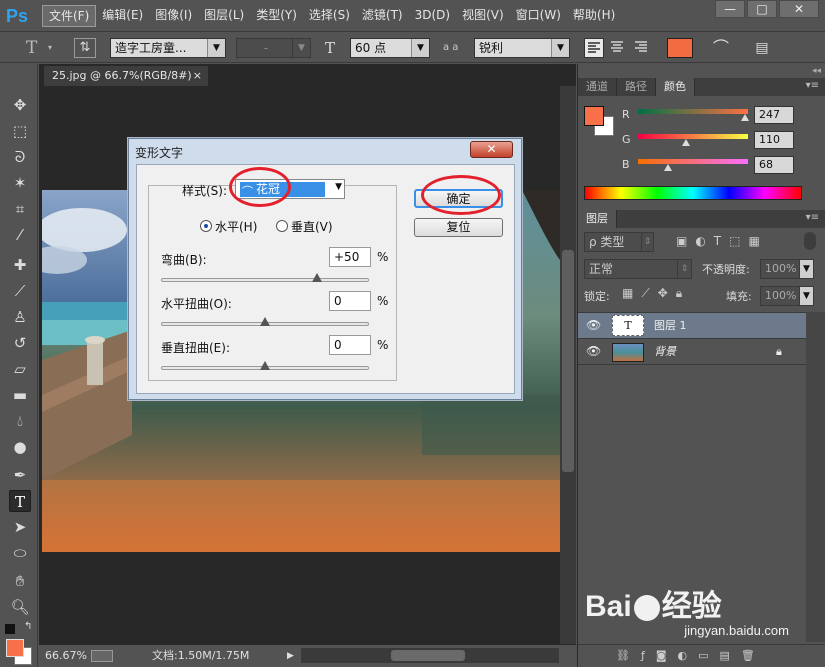 The image size is (825, 667). I want to click on layer-row: 👁︎ T 图层 1, so click(692, 326).